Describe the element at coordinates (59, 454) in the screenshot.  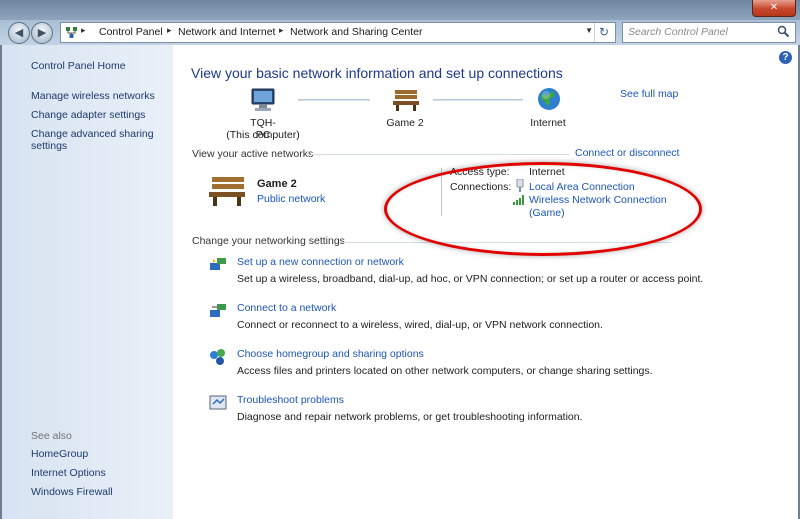
I see `sidebar-item-homegroup: HomeGroup` at that location.